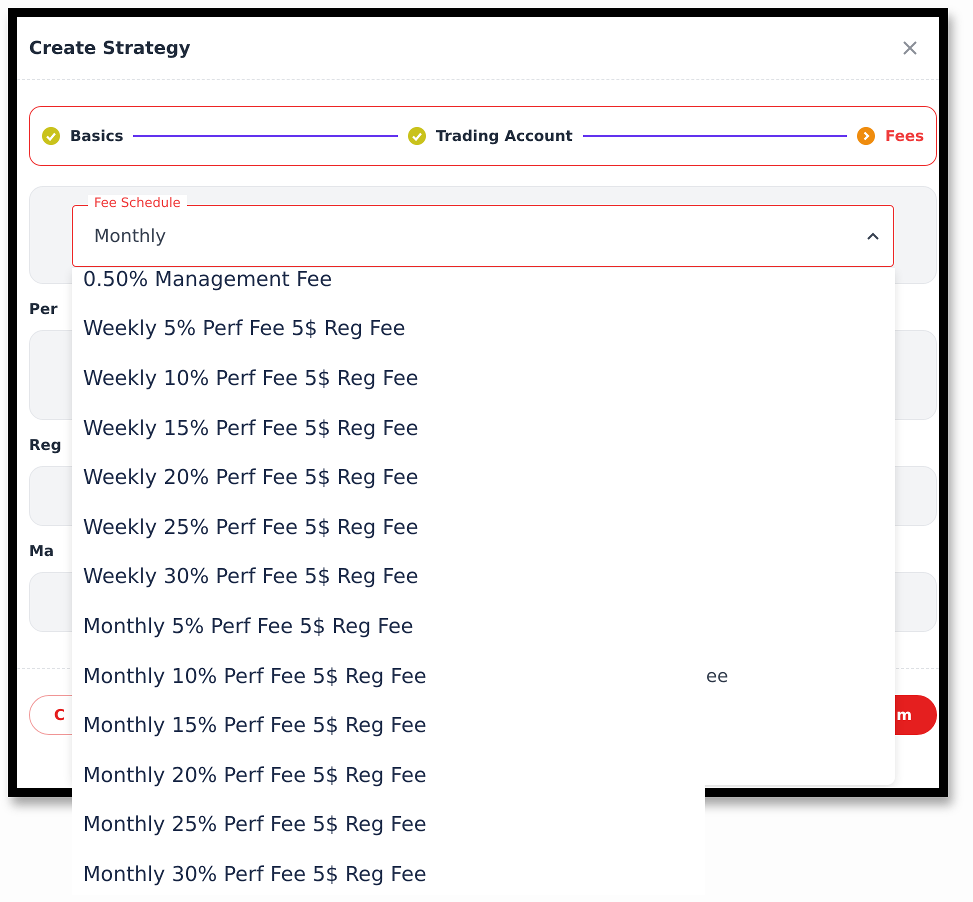 This screenshot has height=902, width=973. Describe the element at coordinates (388, 477) in the screenshot. I see `dropdown-option: Weekly 20% Perf Fee 5$ Reg Fee` at that location.